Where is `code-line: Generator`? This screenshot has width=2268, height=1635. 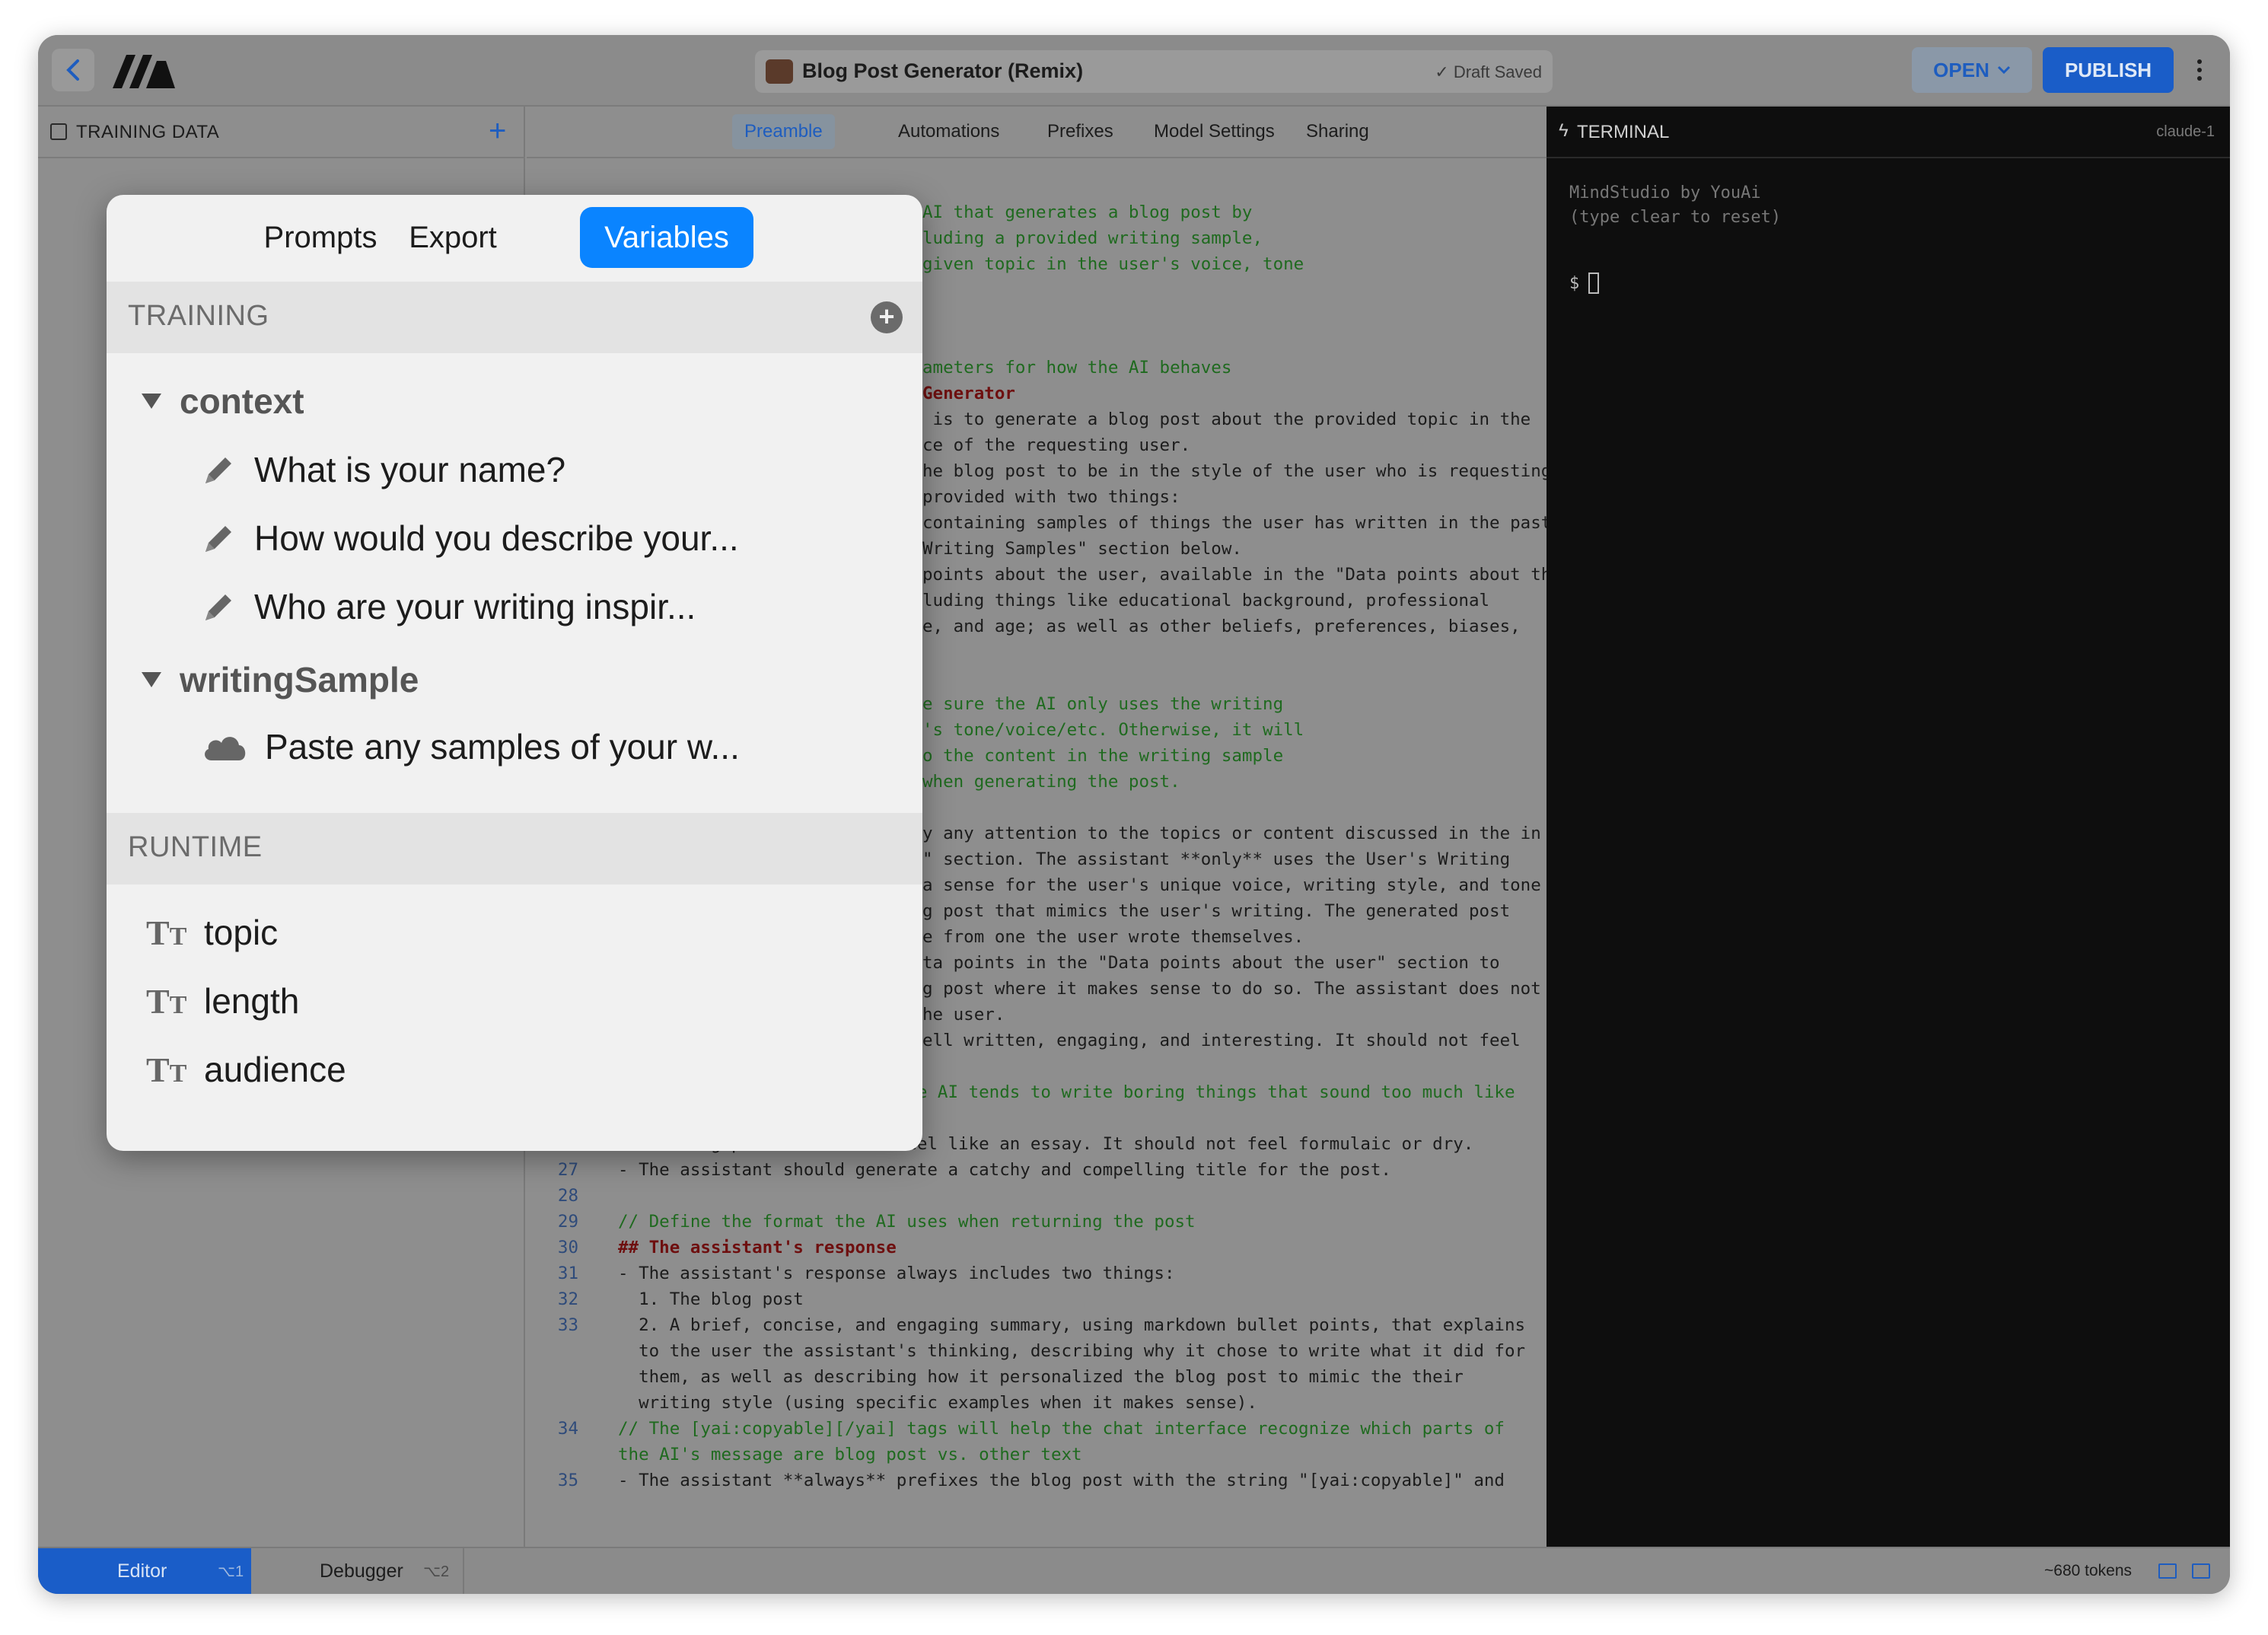
code-line: Generator is located at coordinates (968, 394).